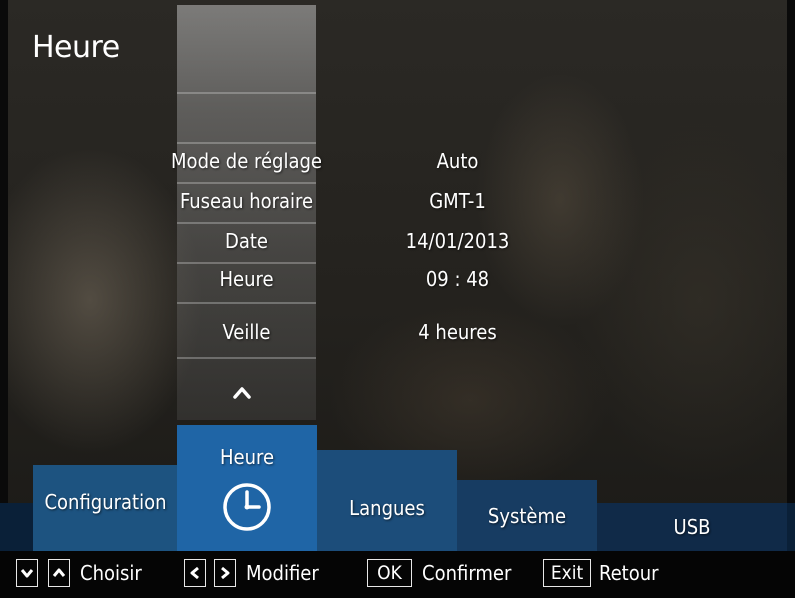 The width and height of the screenshot is (795, 598). Describe the element at coordinates (111, 573) in the screenshot. I see `help-choose-label: Choisir` at that location.